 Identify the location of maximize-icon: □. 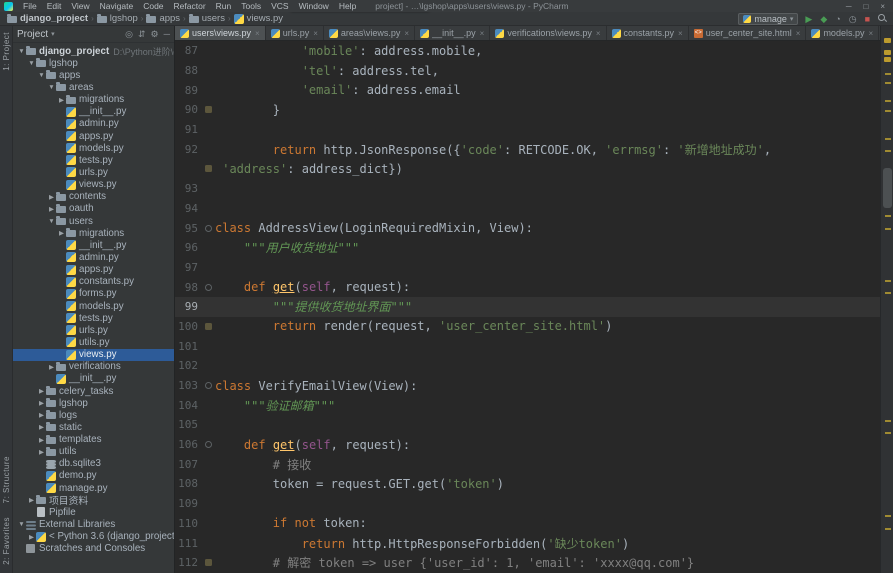
(865, 6).